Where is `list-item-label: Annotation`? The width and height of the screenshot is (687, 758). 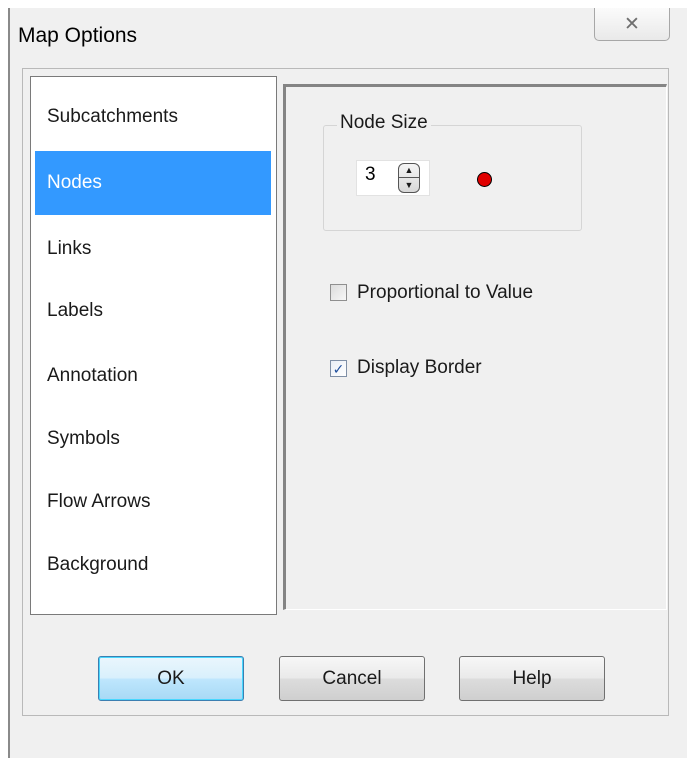
list-item-label: Annotation is located at coordinates (92, 375).